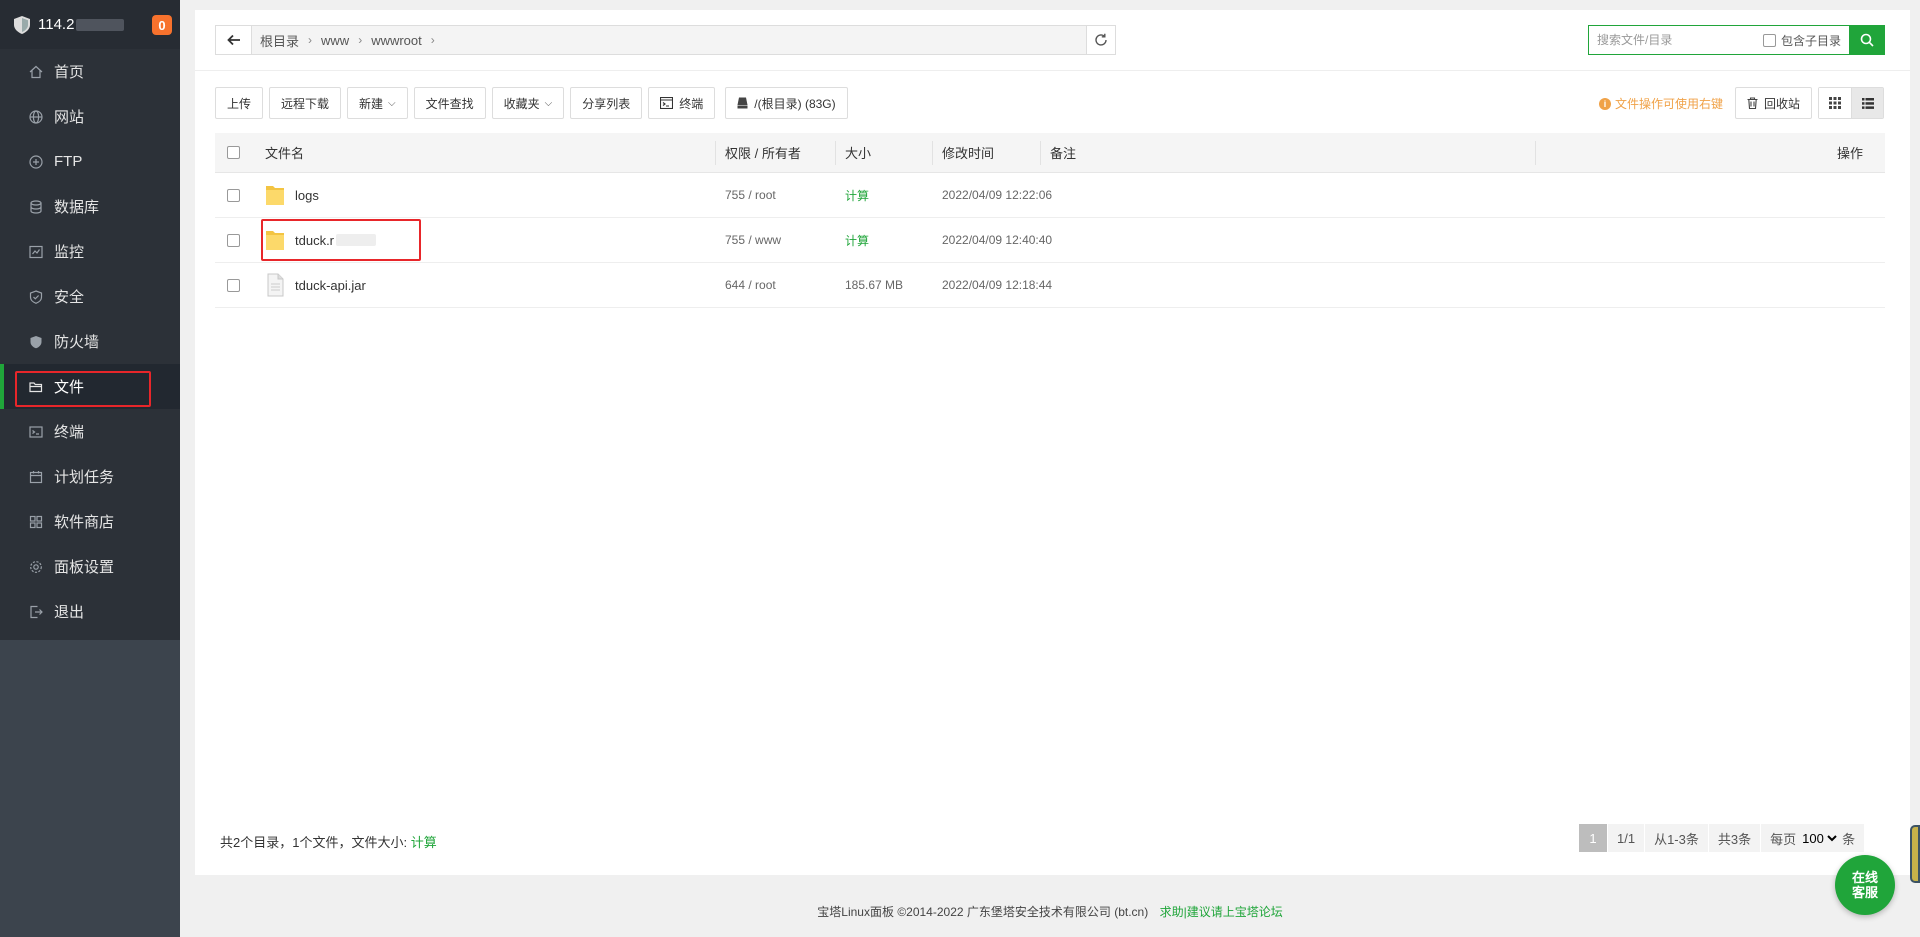  What do you see at coordinates (1849, 839) in the screenshot?
I see `per-page-unit: 条` at bounding box center [1849, 839].